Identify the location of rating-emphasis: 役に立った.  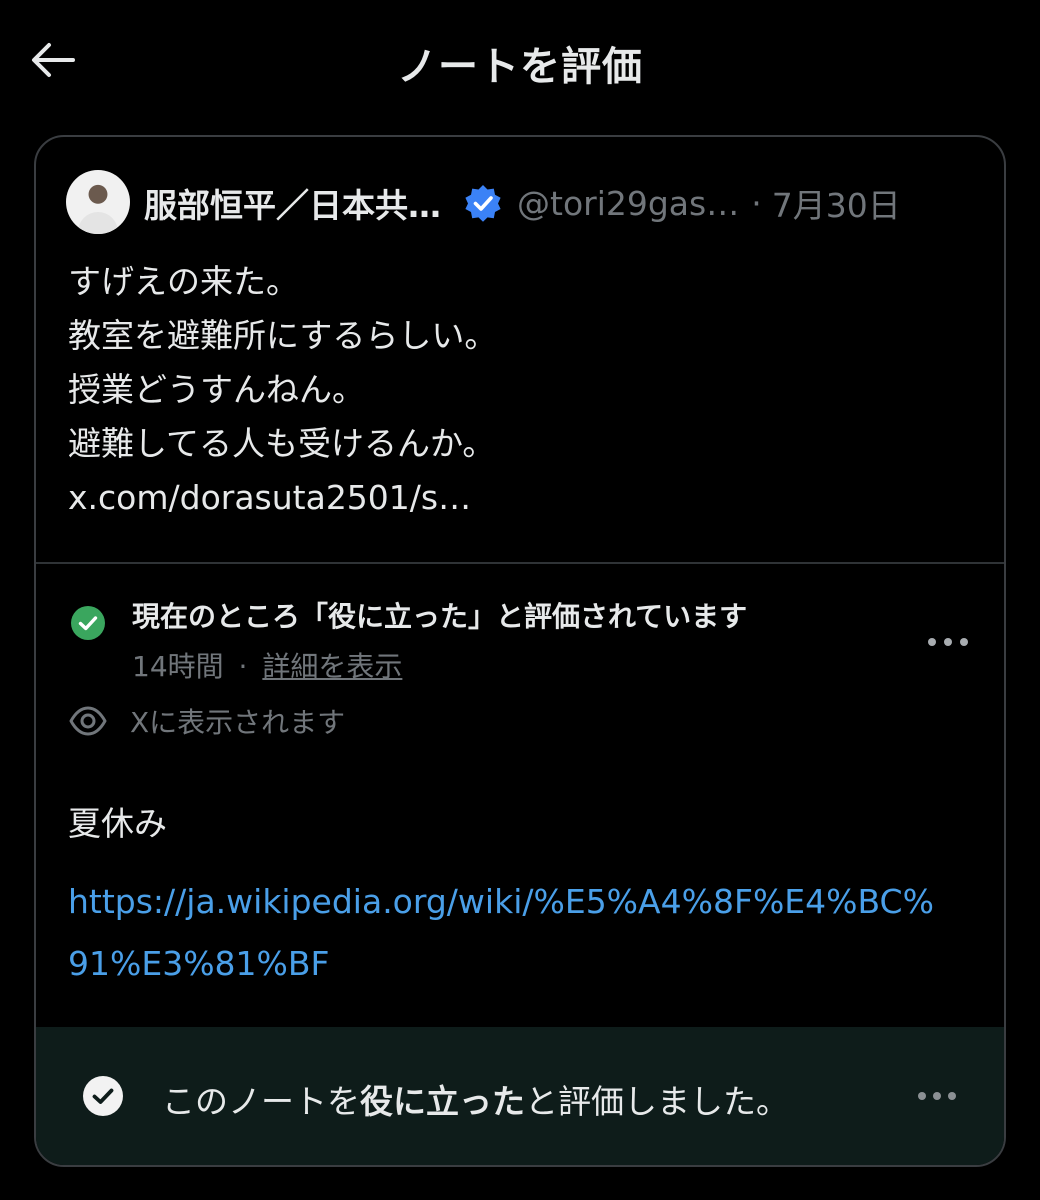
(442, 1101).